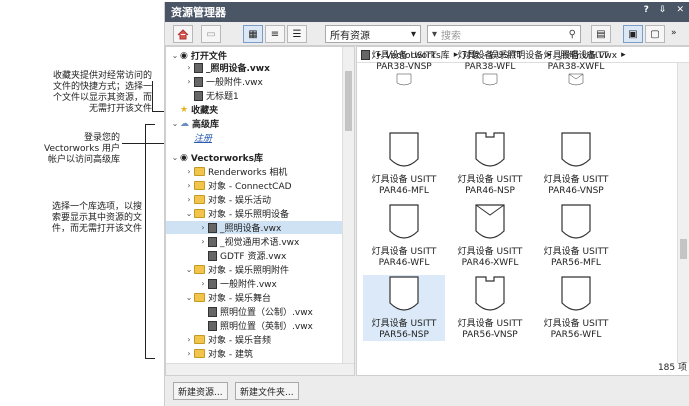 This screenshot has height=406, width=689. What do you see at coordinates (674, 33) in the screenshot?
I see `overflow-icon: »` at bounding box center [674, 33].